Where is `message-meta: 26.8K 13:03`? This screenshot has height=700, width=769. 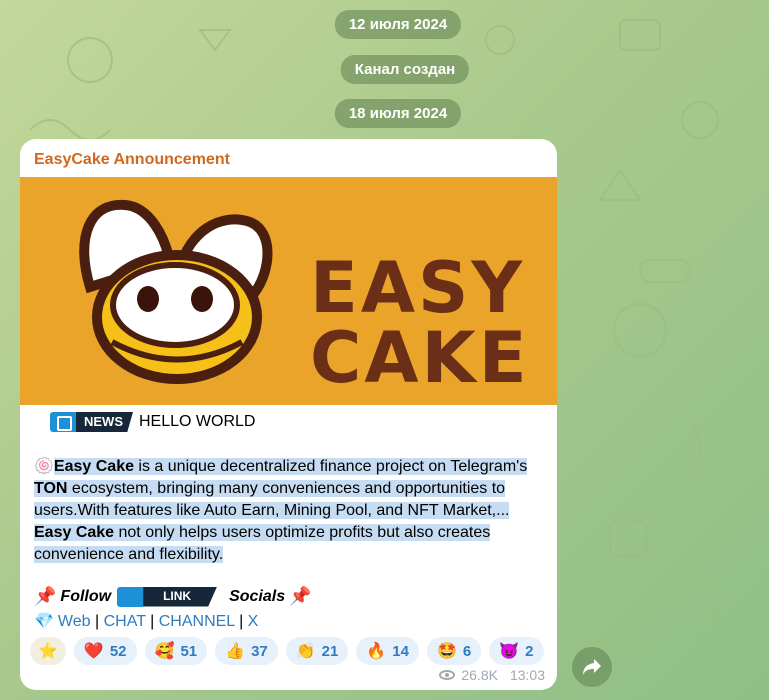
message-meta: 26.8K 13:03 is located at coordinates (492, 675).